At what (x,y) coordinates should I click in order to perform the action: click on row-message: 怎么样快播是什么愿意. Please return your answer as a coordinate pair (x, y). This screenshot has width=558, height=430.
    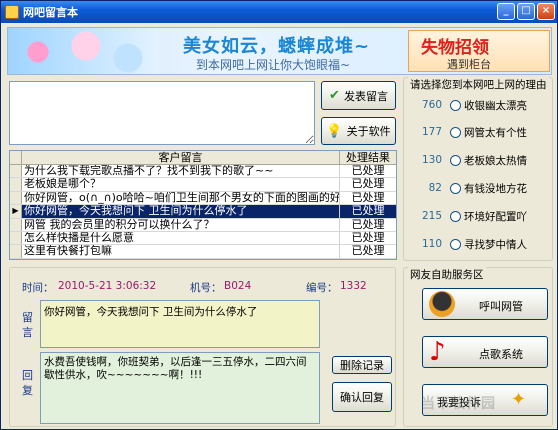
    Looking at the image, I should click on (181, 238).